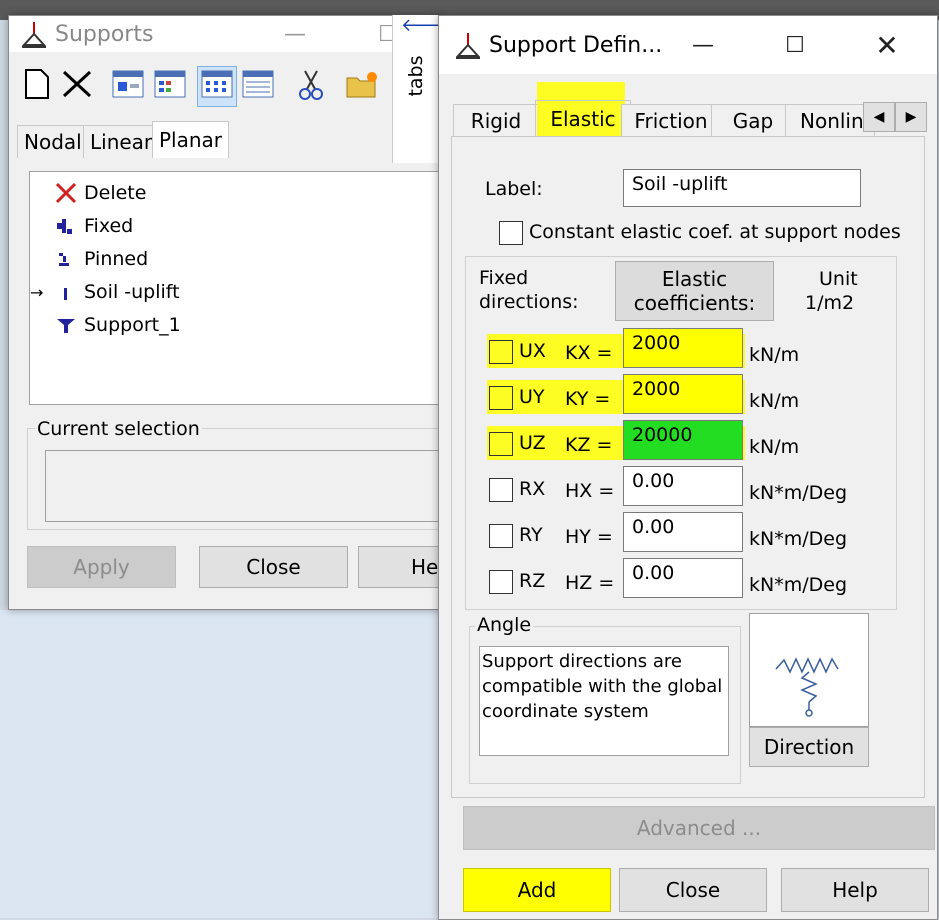 This screenshot has width=939, height=920. I want to click on coef-ry-unit: kN*m/Deg, so click(798, 539).